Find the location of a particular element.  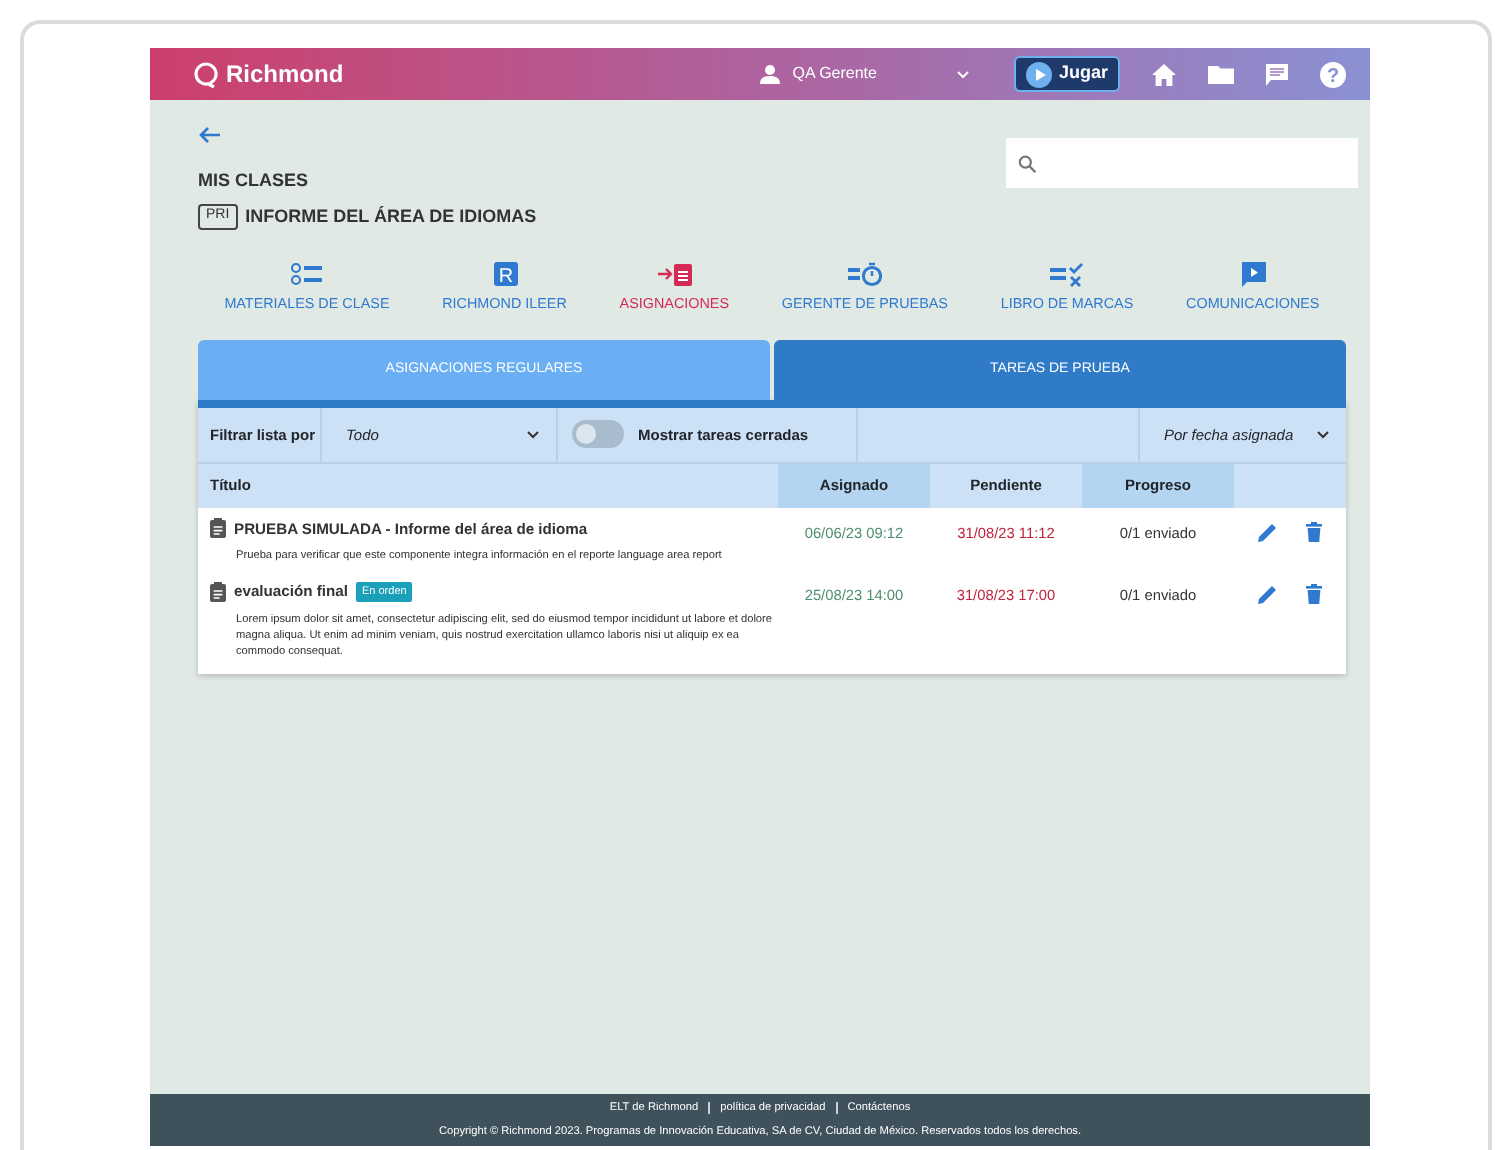

play-icon is located at coordinates (1039, 74).